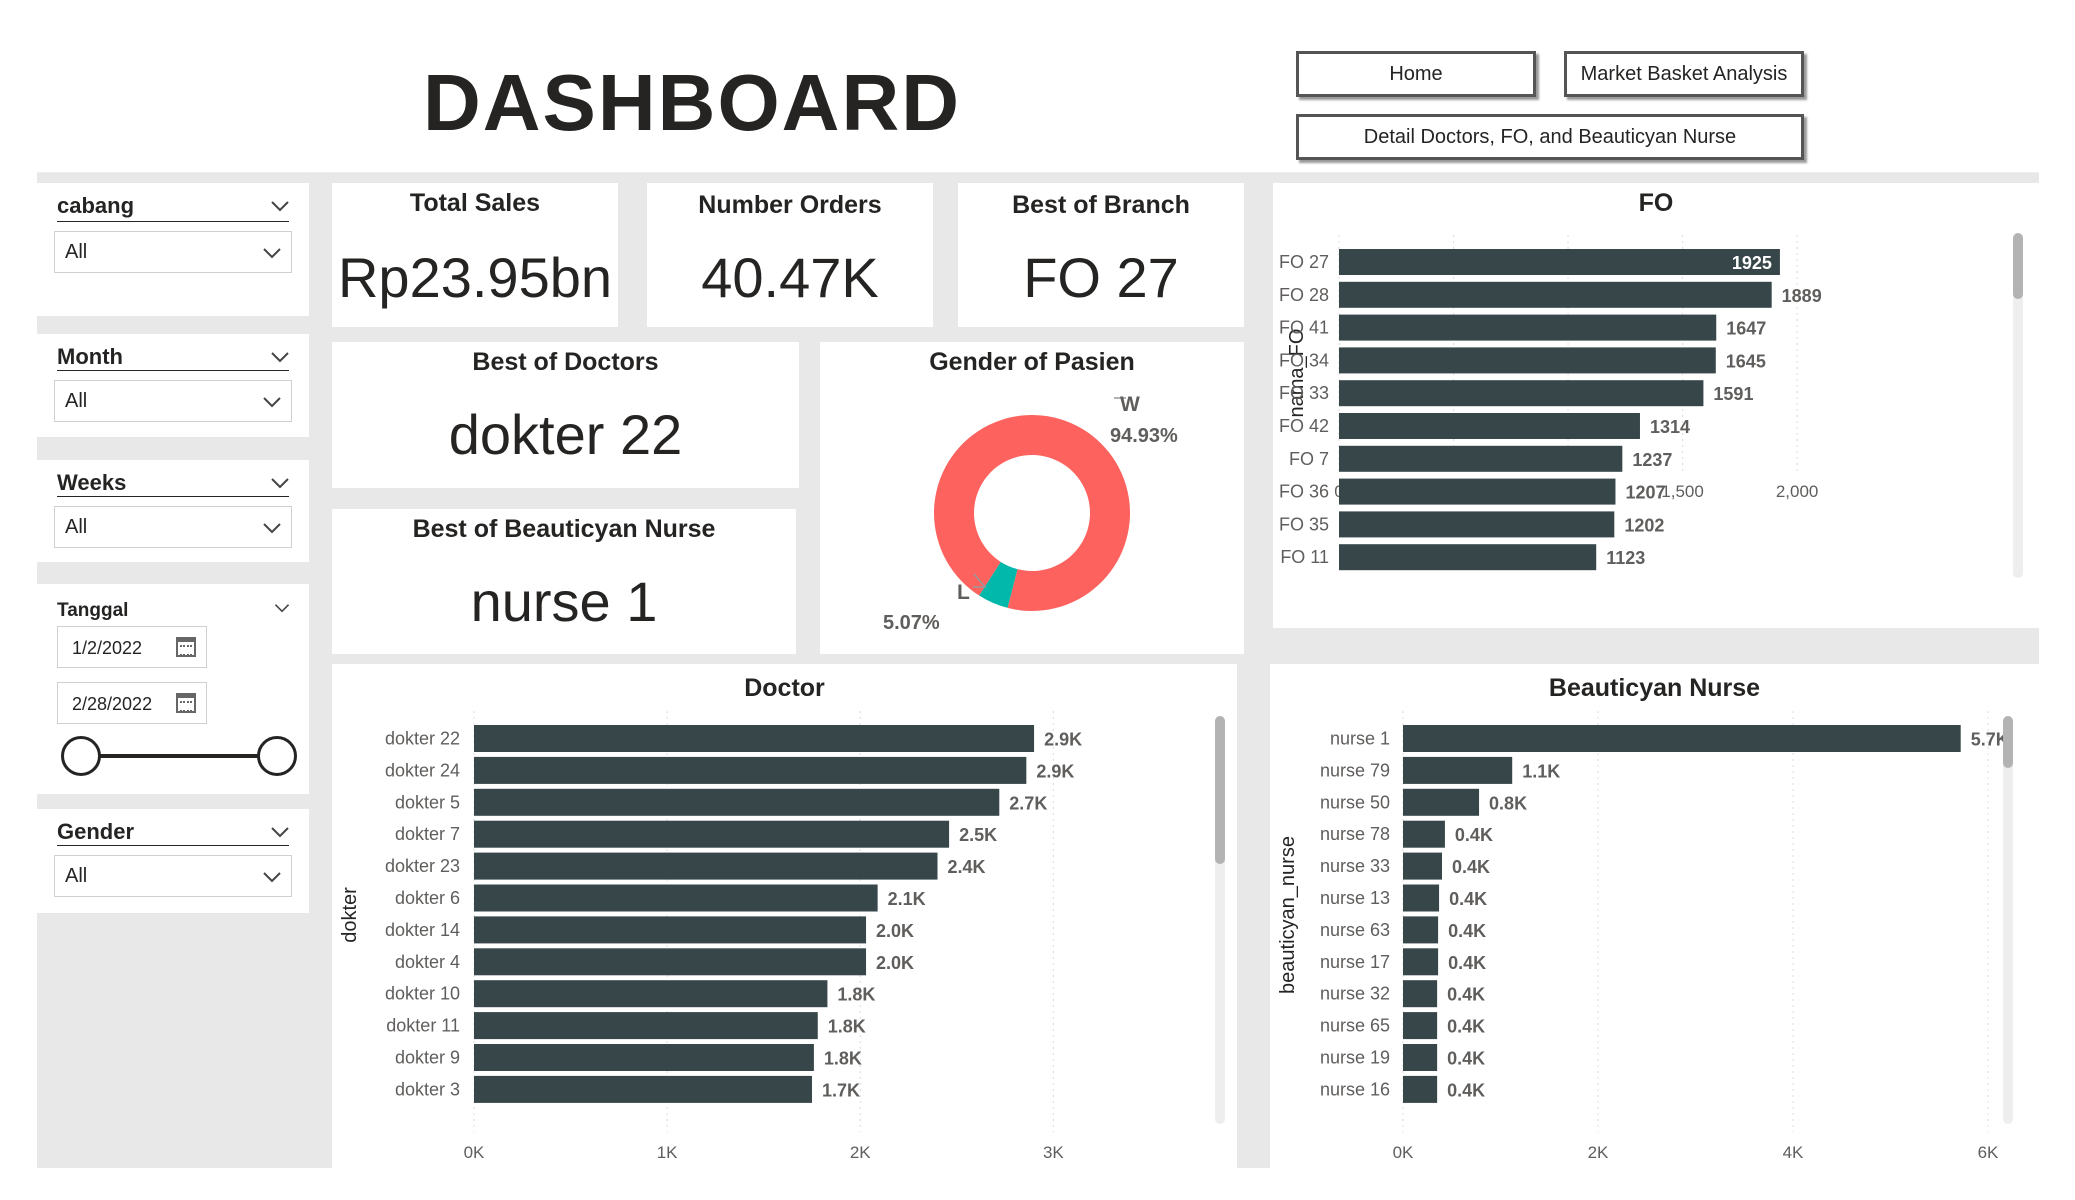  What do you see at coordinates (81, 756) in the screenshot?
I see `range-start-handle` at bounding box center [81, 756].